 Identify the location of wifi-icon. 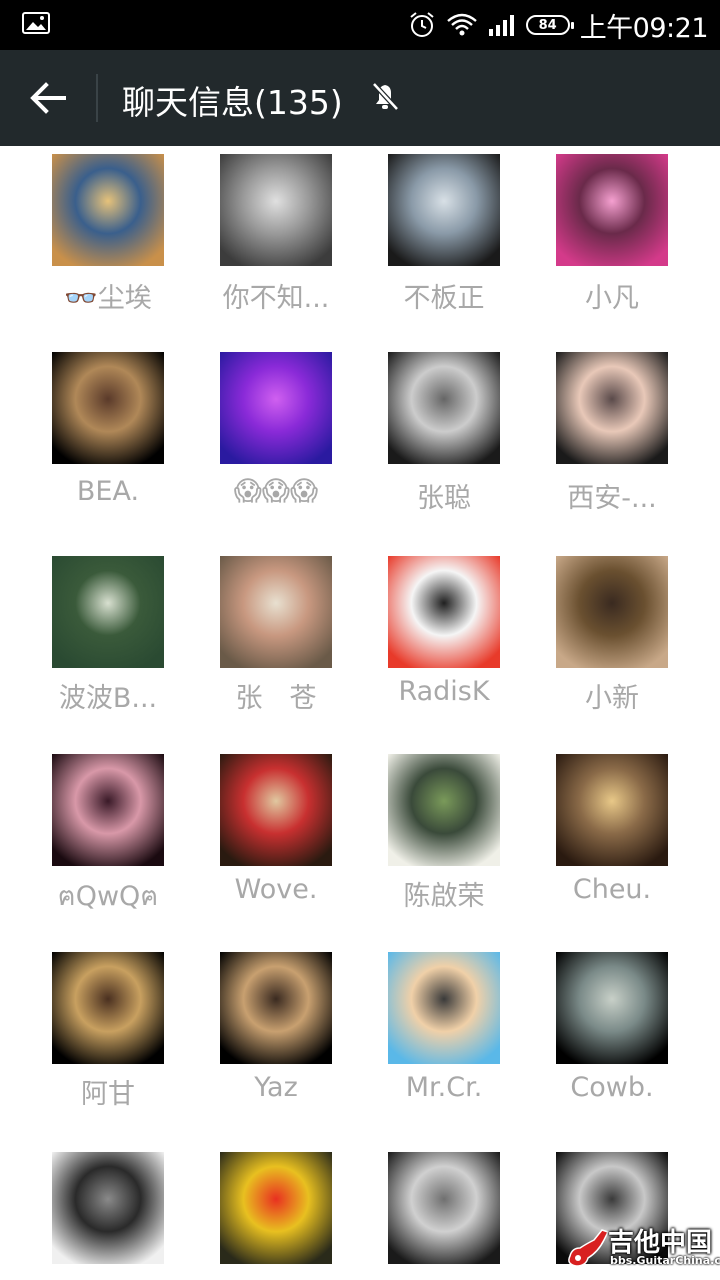
(461, 24).